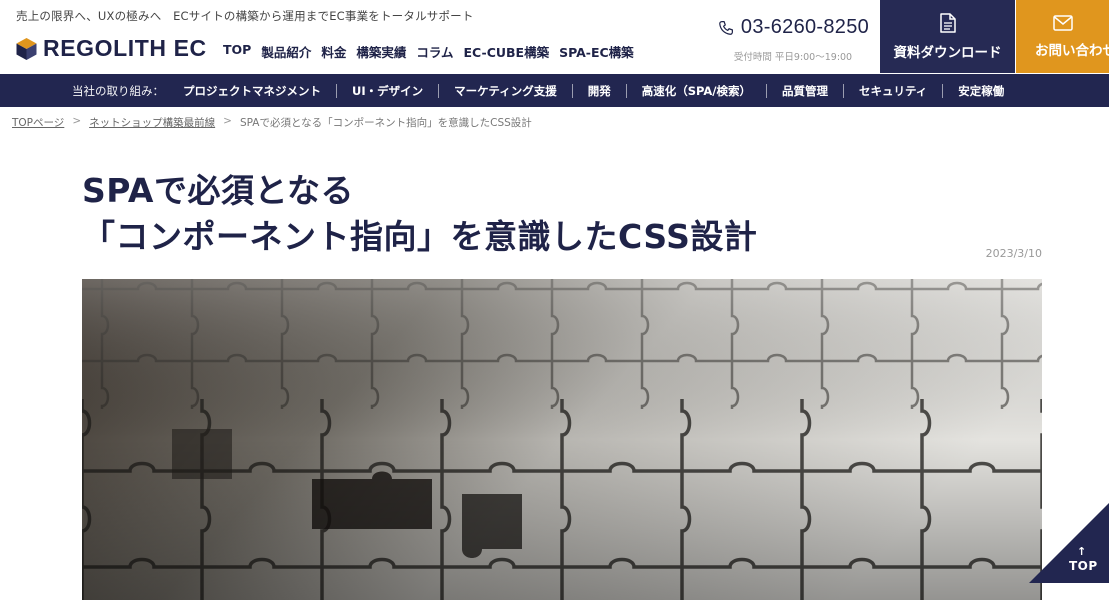 The image size is (1109, 600). I want to click on main-nav: TOP 製品紹介 料金 構築実績 コラム EC-CUBE構築 SPA-EC構築, so click(428, 51).